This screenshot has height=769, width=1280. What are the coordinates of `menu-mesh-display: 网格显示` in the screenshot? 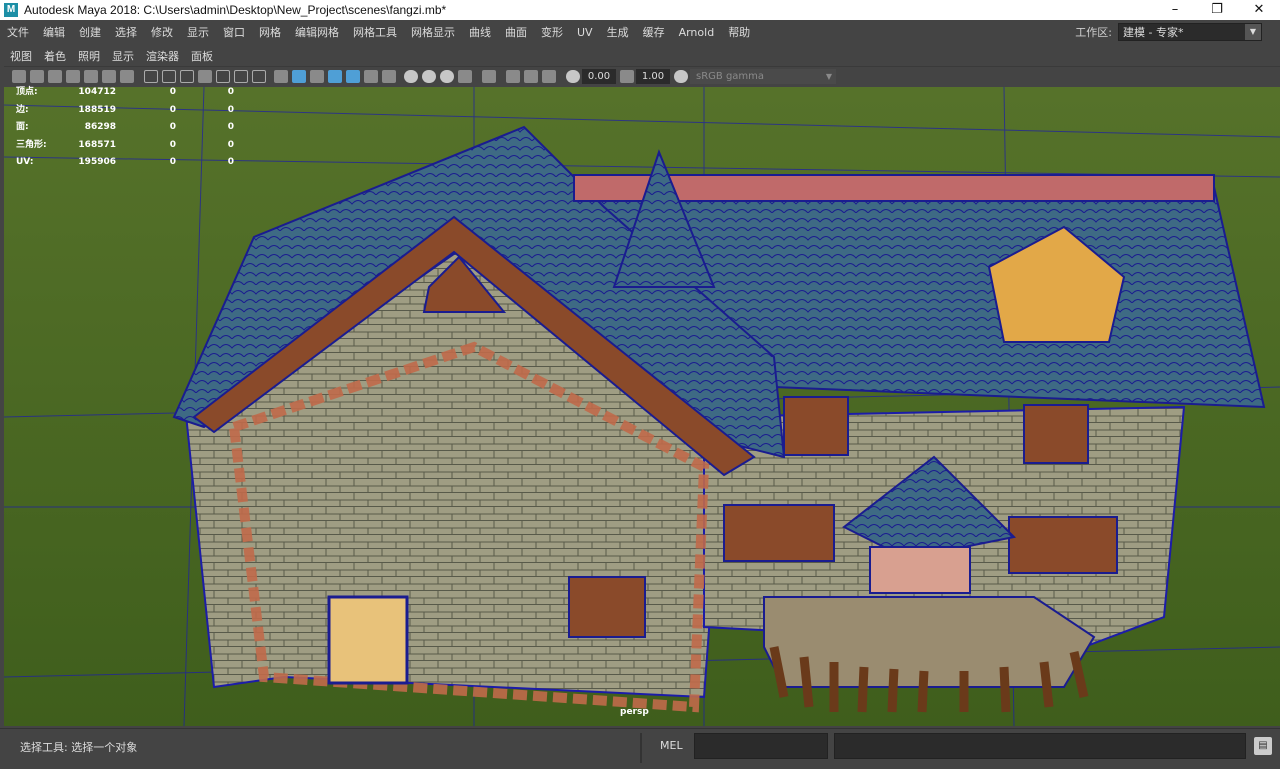 It's located at (433, 32).